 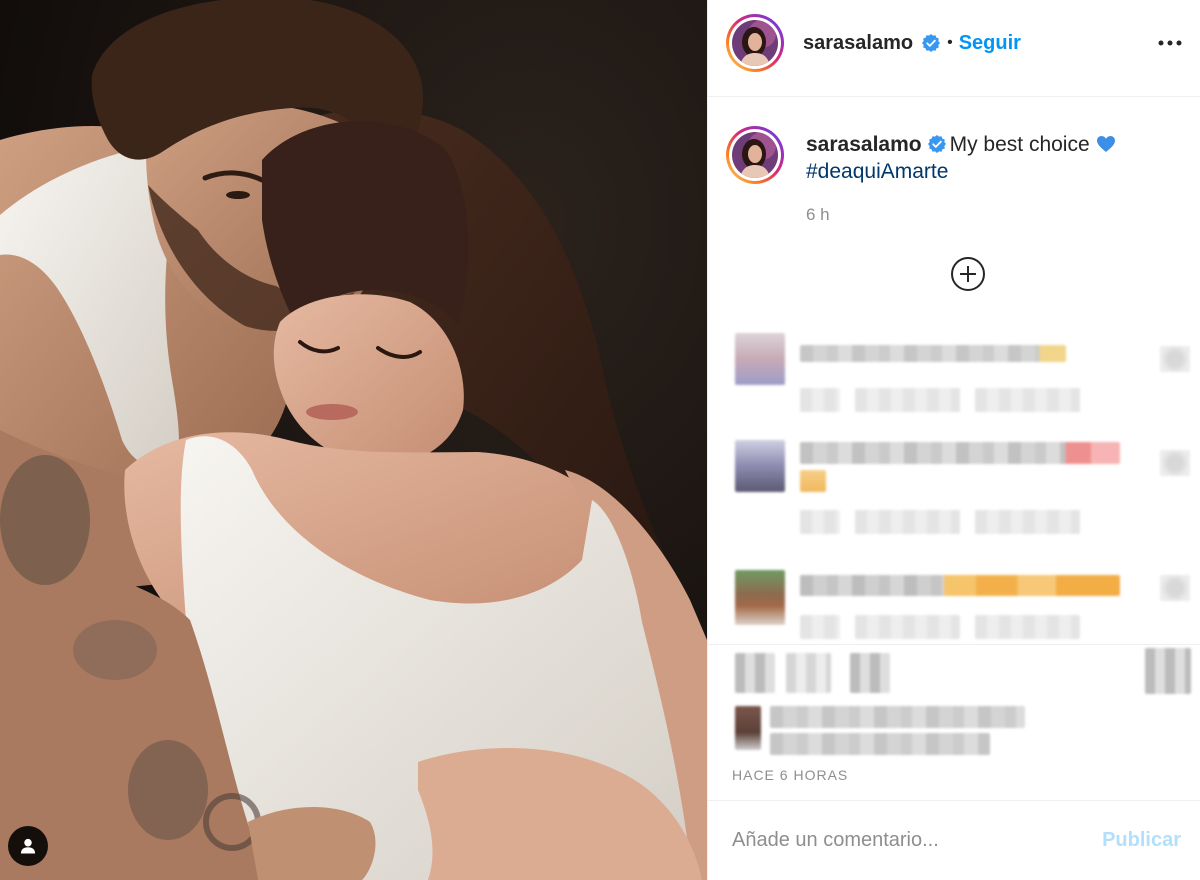 What do you see at coordinates (877, 171) in the screenshot?
I see `caption-hashtag: #deaquiAmarte` at bounding box center [877, 171].